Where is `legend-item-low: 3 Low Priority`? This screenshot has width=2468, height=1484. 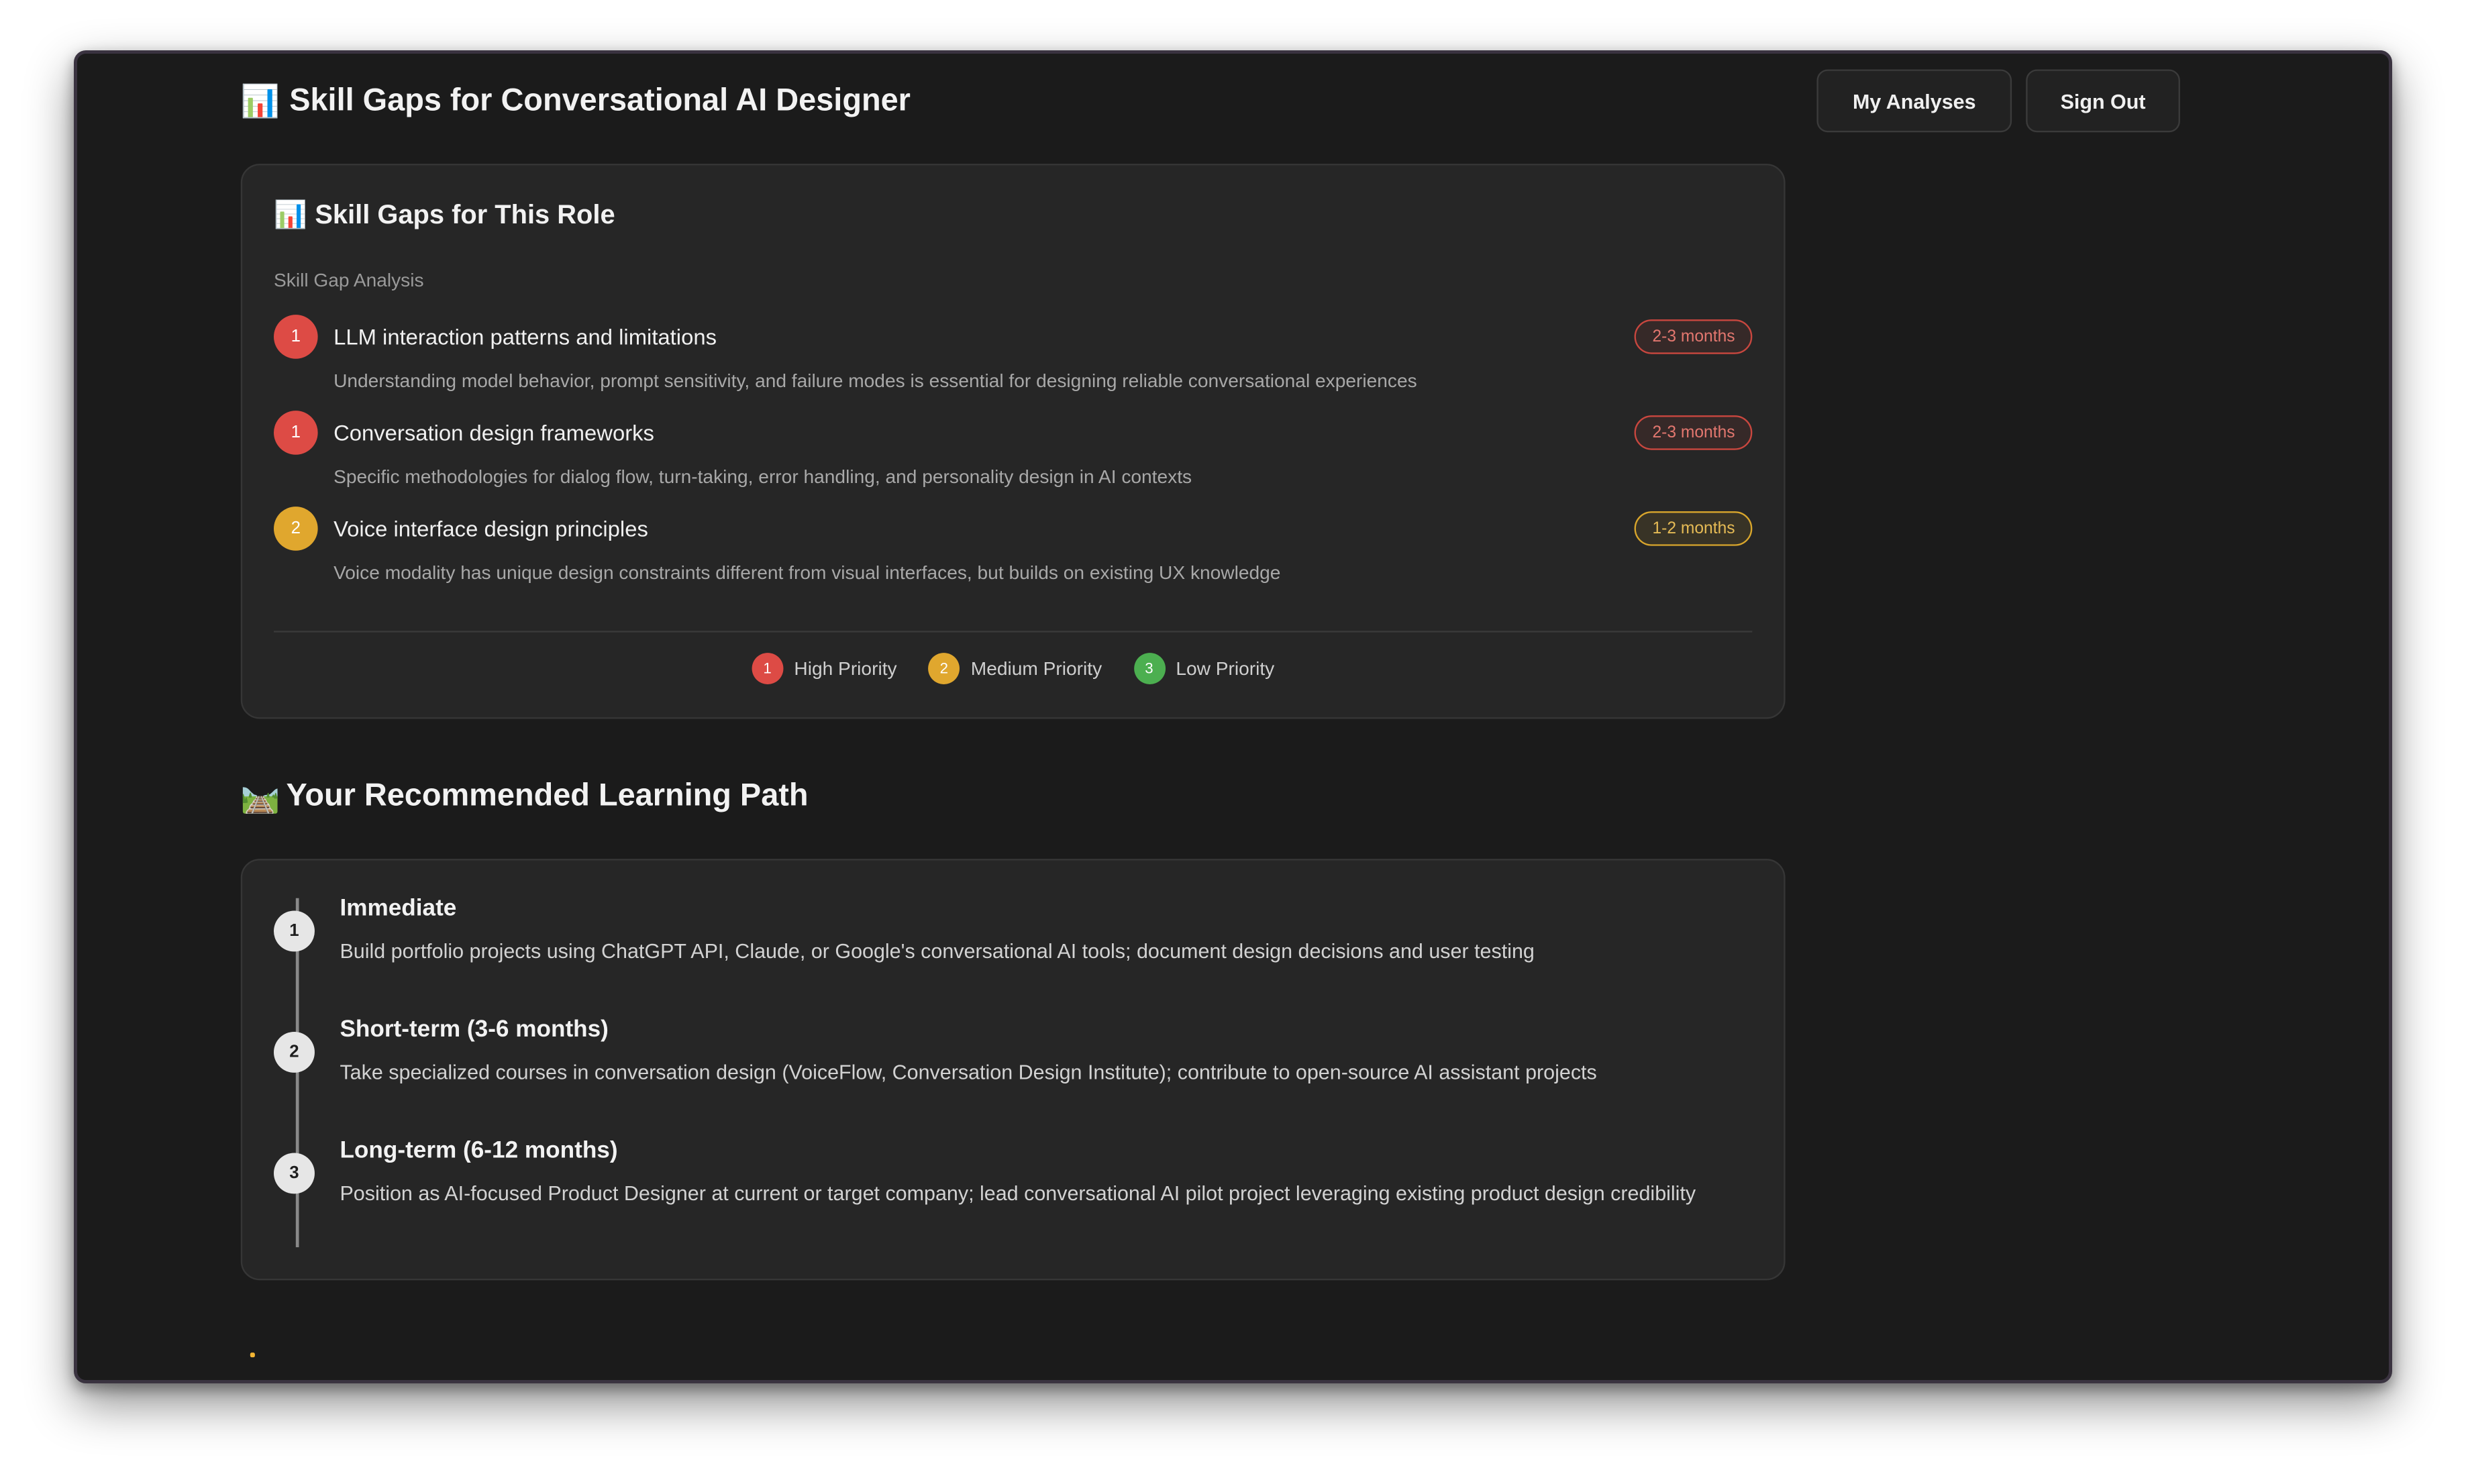
legend-item-low: 3 Low Priority is located at coordinates (1203, 668).